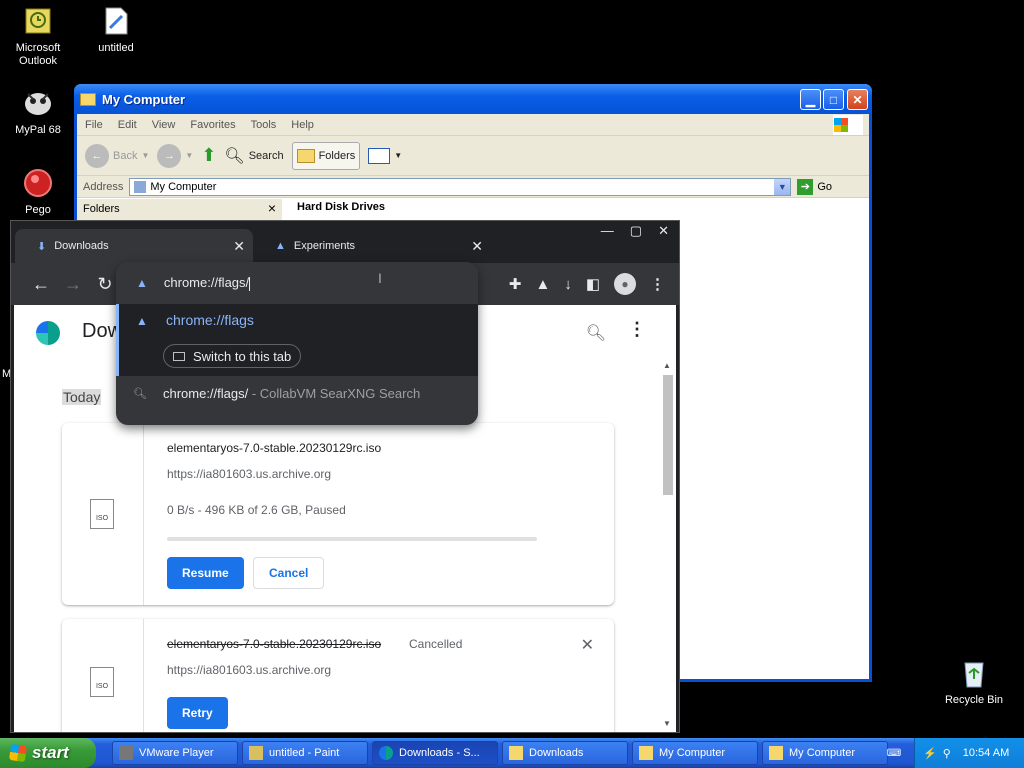 The image size is (1024, 768). I want to click on chrome-icon, so click(386, 753).